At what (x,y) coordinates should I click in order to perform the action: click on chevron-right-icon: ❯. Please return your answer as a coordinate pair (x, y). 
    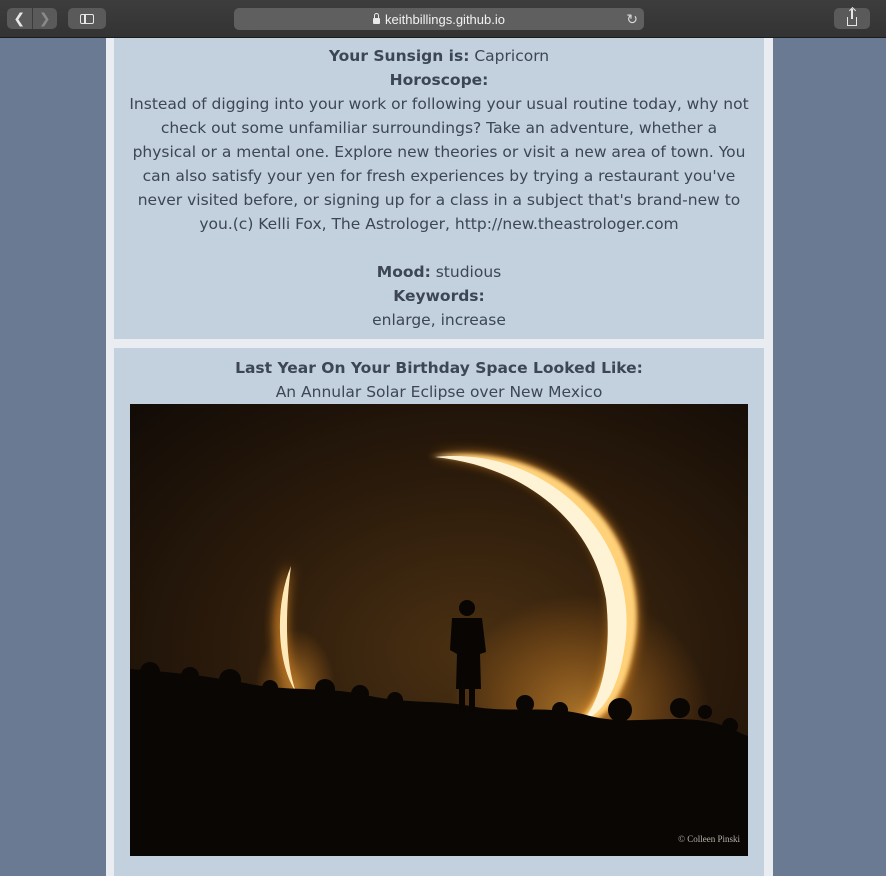
    Looking at the image, I should click on (44, 18).